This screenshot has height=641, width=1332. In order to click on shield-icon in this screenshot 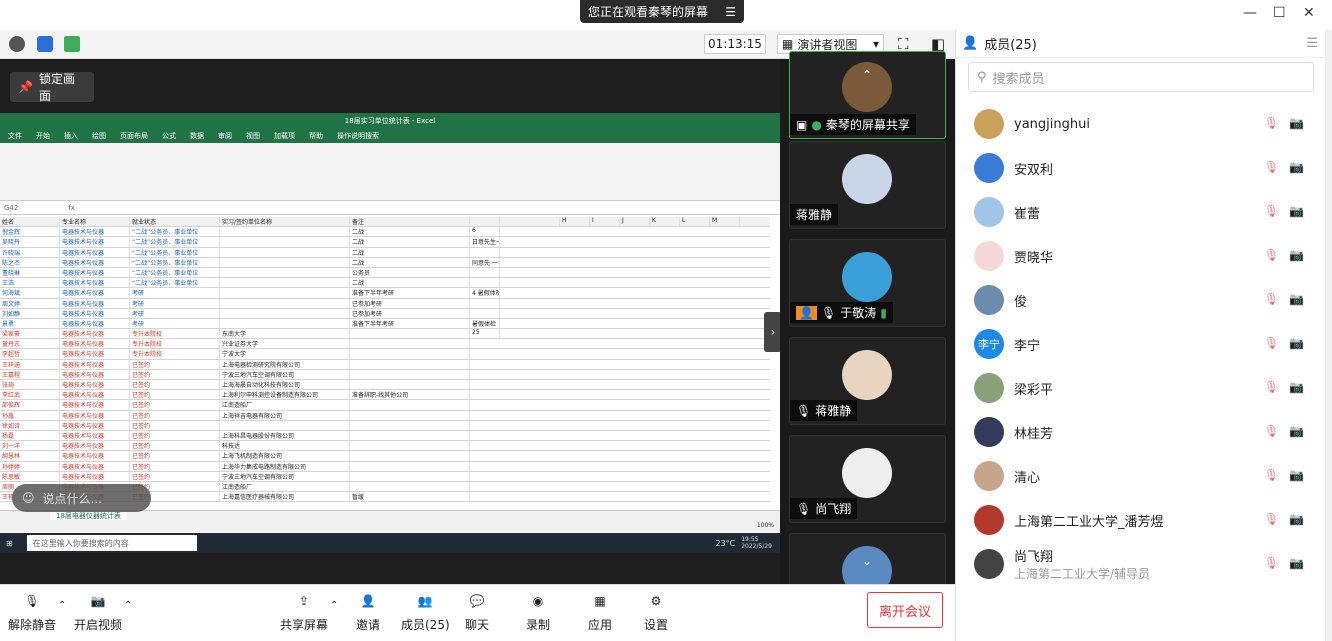, I will do `click(45, 44)`.